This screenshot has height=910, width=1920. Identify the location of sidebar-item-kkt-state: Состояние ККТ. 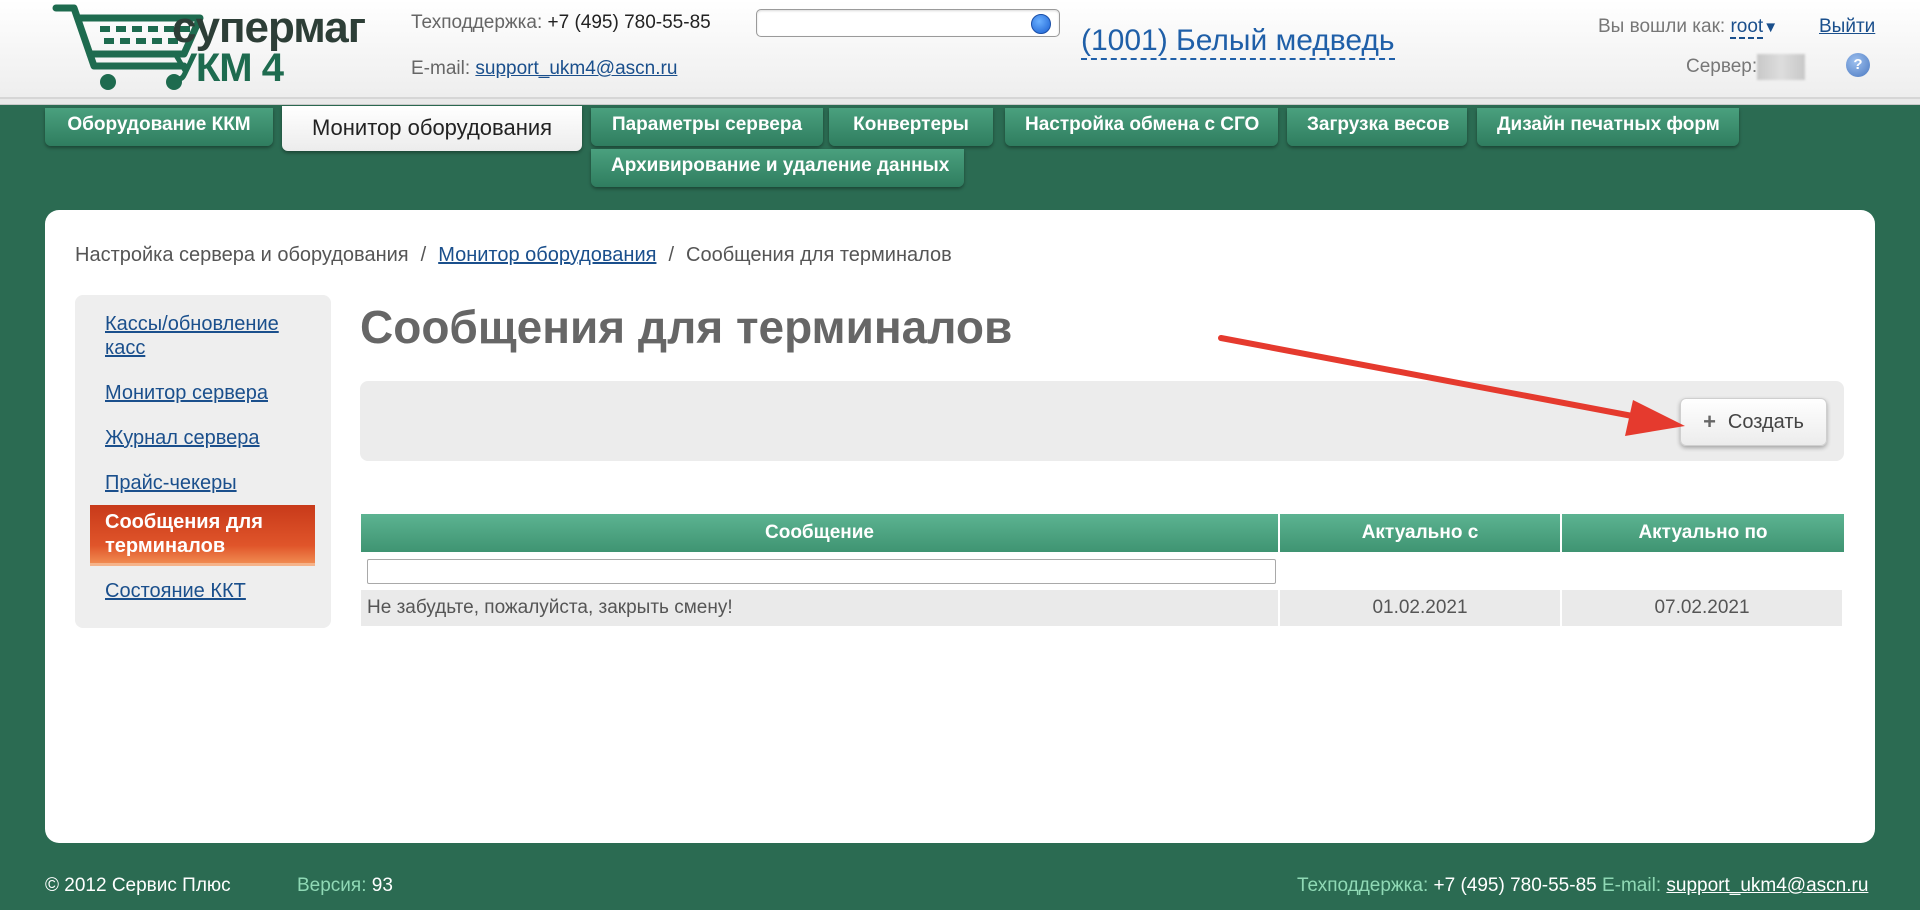
(210, 591).